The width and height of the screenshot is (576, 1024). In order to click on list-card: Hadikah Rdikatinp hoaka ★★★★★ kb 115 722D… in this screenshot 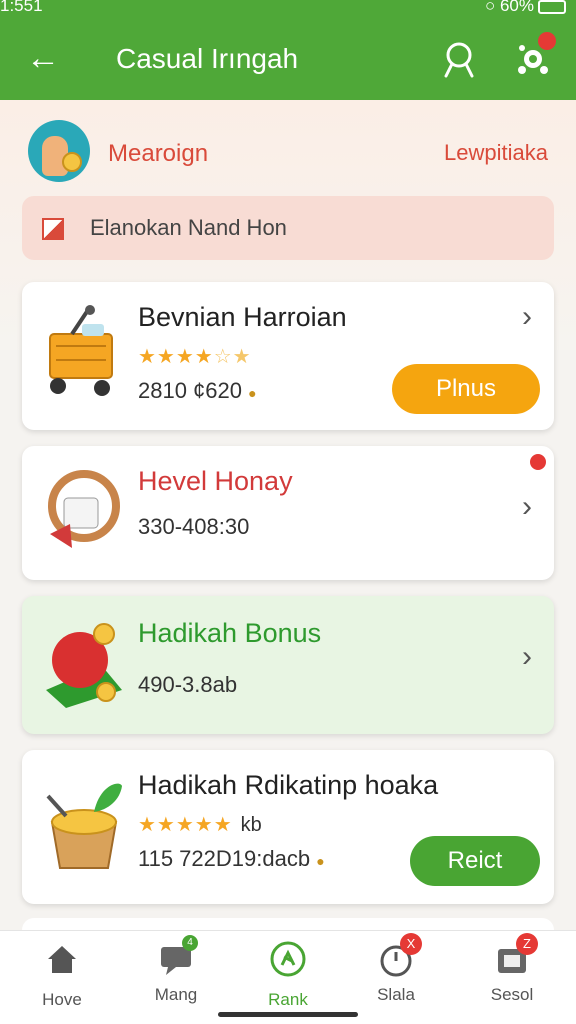, I will do `click(288, 827)`.